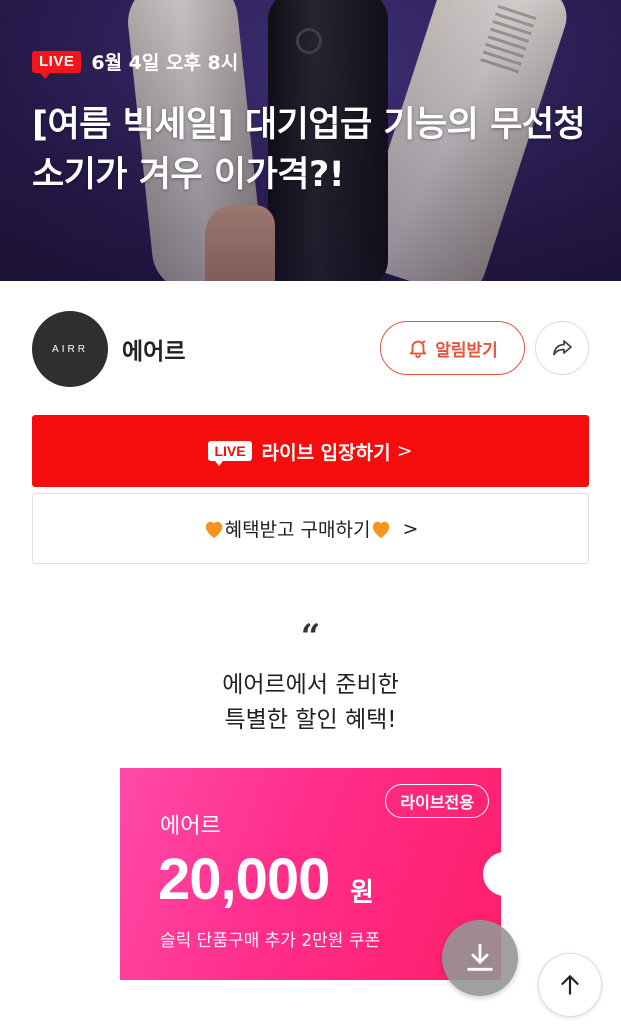  I want to click on coupon-unit: 원, so click(362, 893).